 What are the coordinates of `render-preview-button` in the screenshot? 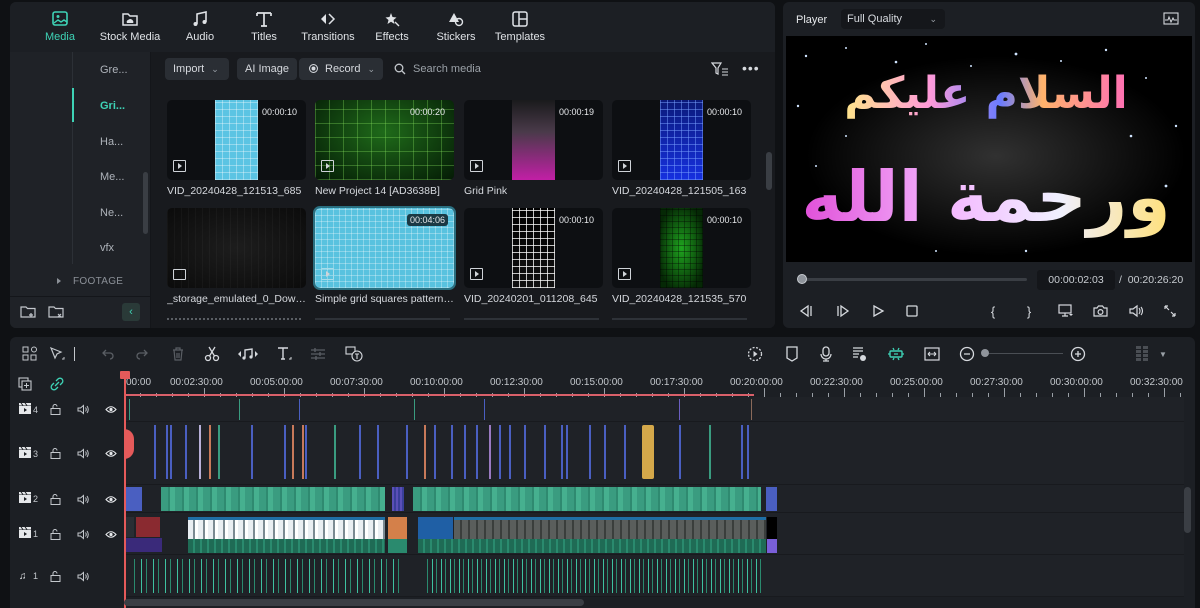 It's located at (755, 354).